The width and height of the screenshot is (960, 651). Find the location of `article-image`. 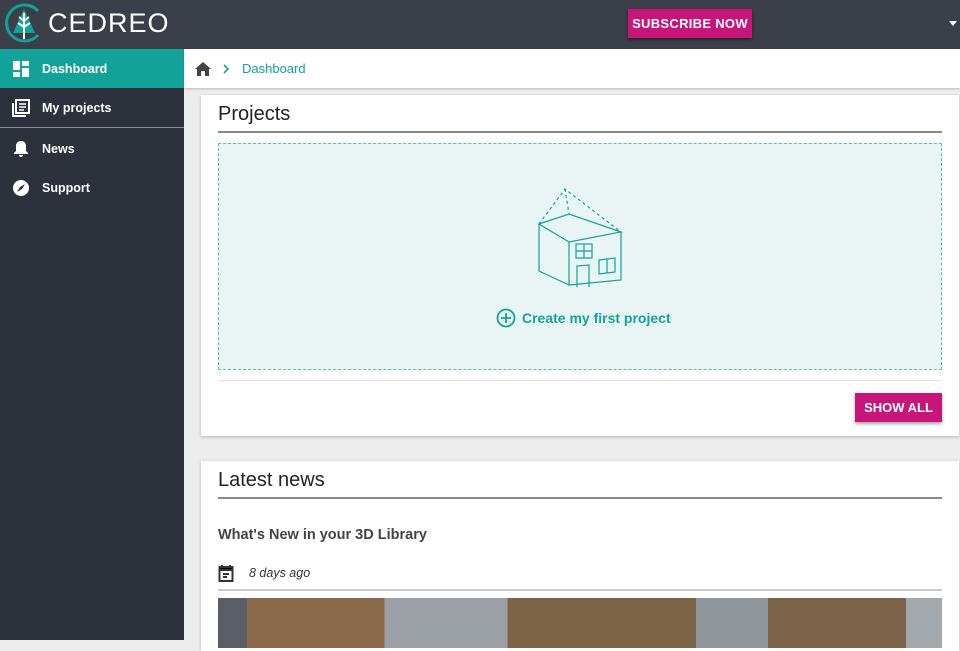

article-image is located at coordinates (580, 623).